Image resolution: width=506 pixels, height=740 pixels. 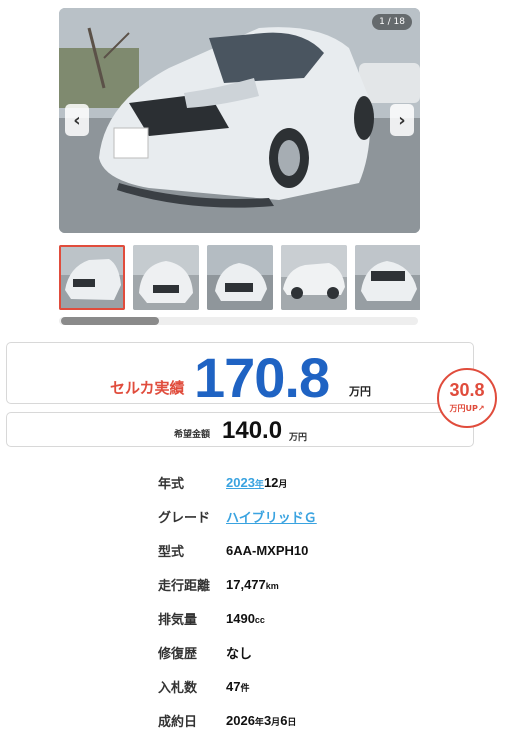 What do you see at coordinates (467, 390) in the screenshot?
I see `price-up-value: 30.8` at bounding box center [467, 390].